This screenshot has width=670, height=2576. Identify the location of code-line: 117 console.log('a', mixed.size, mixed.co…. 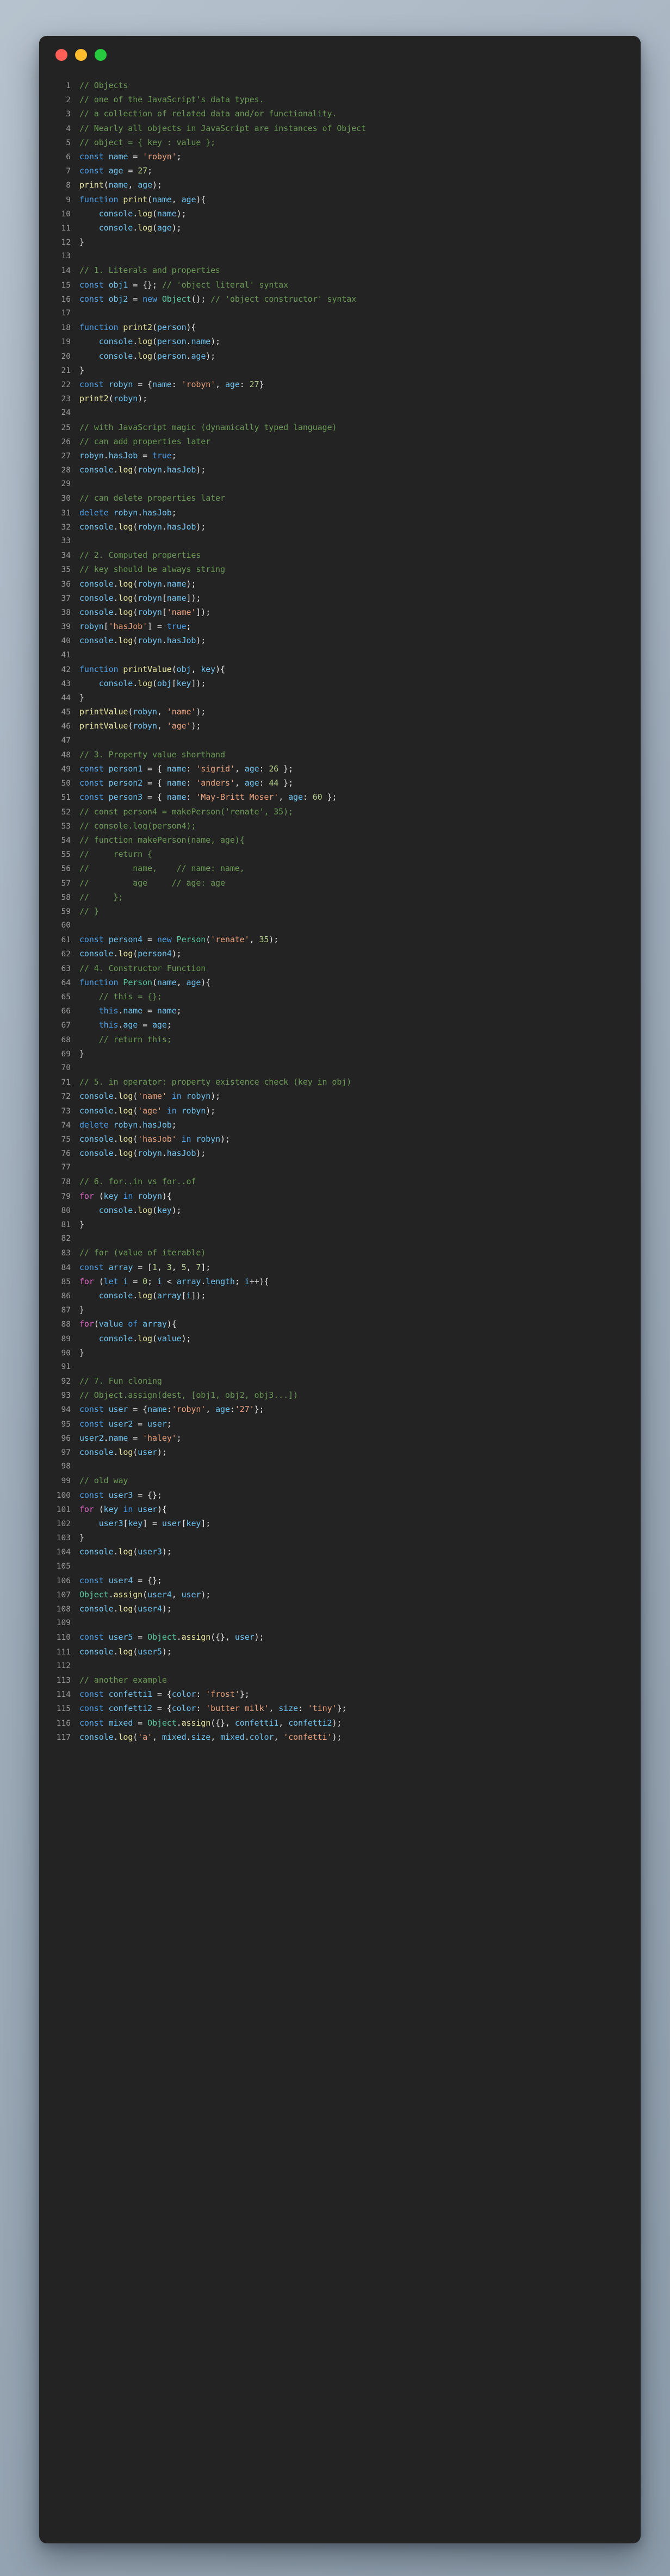
(340, 1737).